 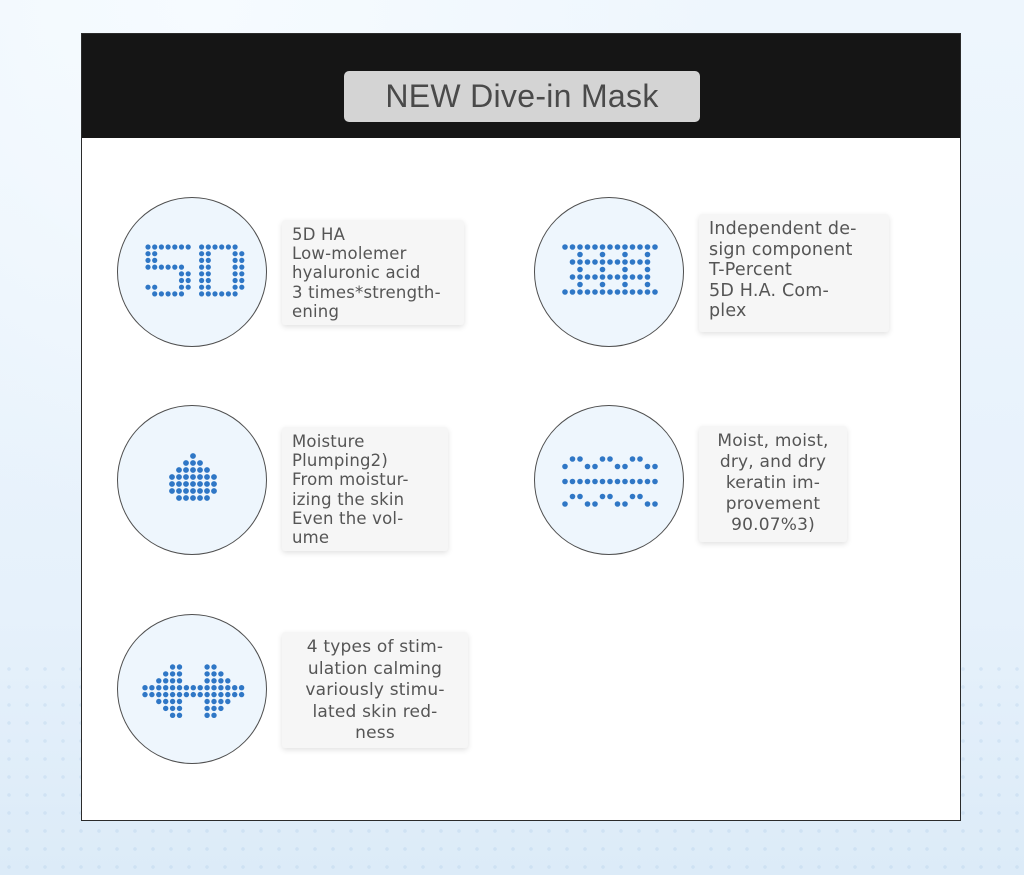 What do you see at coordinates (781, 249) in the screenshot?
I see `feature-2-line-2: sign component` at bounding box center [781, 249].